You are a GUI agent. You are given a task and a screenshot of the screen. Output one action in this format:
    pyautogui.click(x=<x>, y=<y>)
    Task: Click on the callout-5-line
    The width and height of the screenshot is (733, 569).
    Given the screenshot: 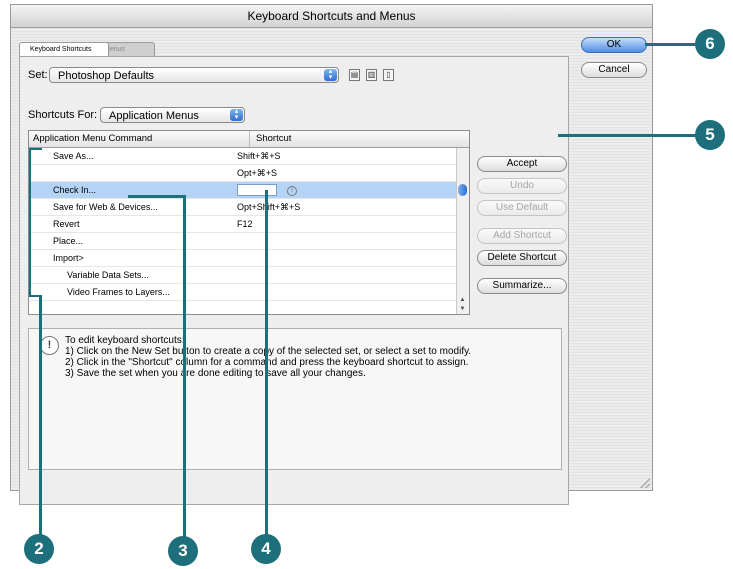 What is the action you would take?
    pyautogui.click(x=628, y=135)
    